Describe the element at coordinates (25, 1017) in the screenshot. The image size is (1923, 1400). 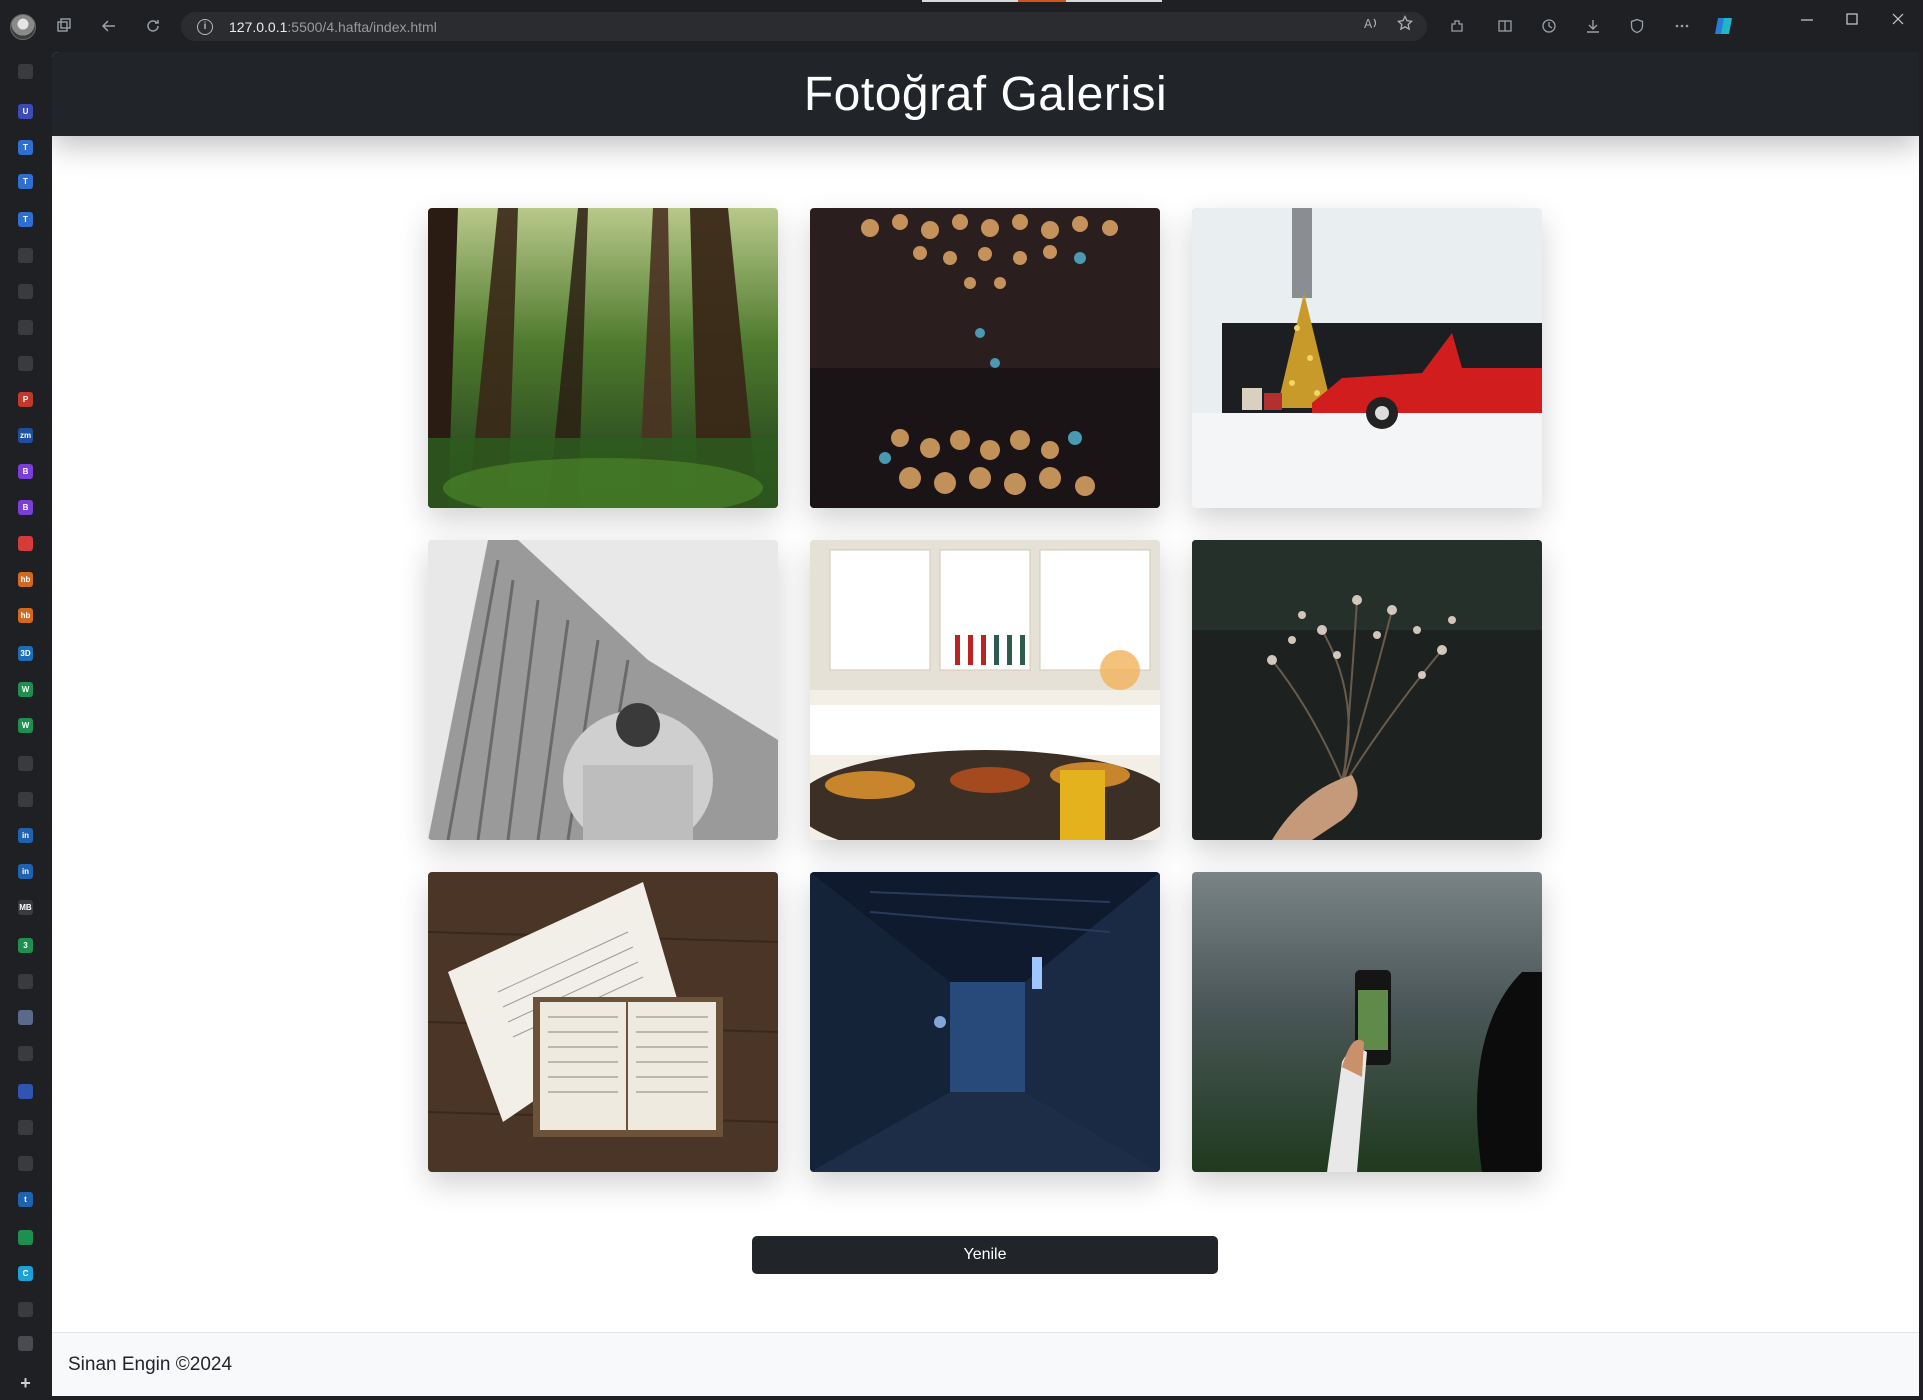
I see `sidebar-tab-screen-icon` at that location.